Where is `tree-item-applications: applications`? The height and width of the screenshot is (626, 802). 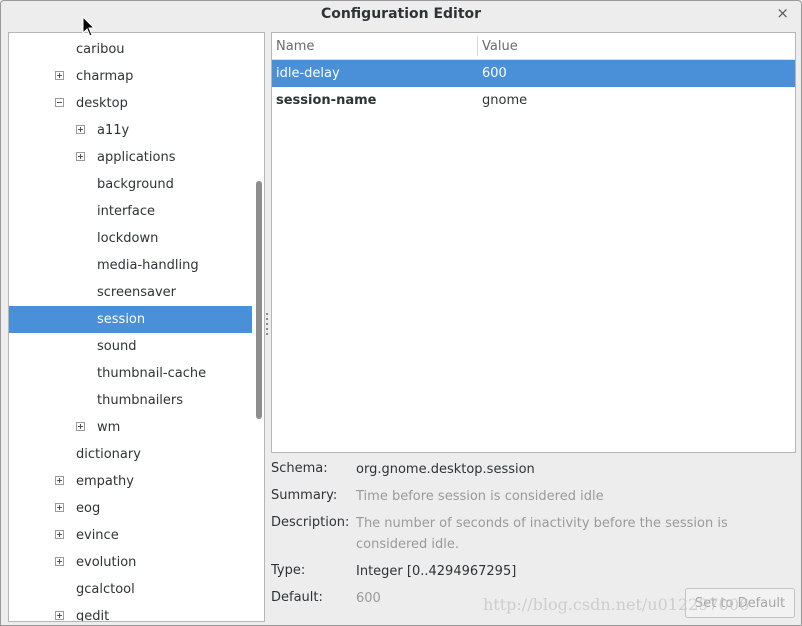 tree-item-applications: applications is located at coordinates (130, 157).